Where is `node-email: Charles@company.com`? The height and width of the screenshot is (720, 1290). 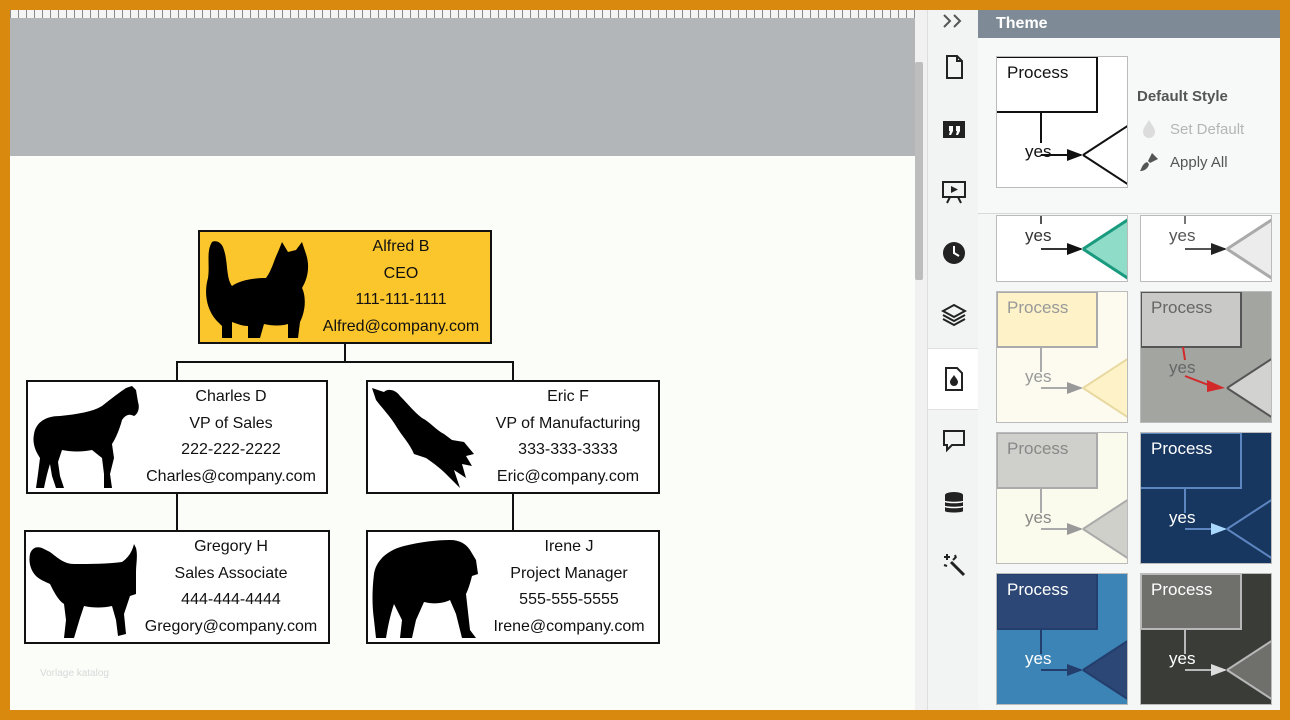 node-email: Charles@company.com is located at coordinates (231, 476).